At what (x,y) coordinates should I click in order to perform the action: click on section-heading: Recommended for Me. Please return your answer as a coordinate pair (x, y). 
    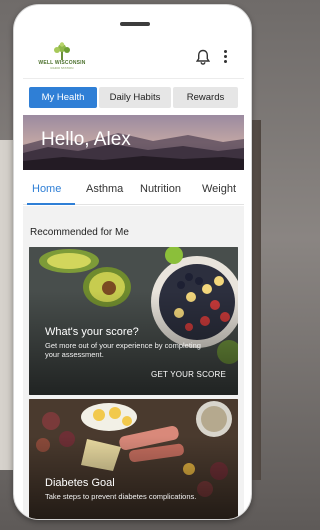
    Looking at the image, I should click on (79, 232).